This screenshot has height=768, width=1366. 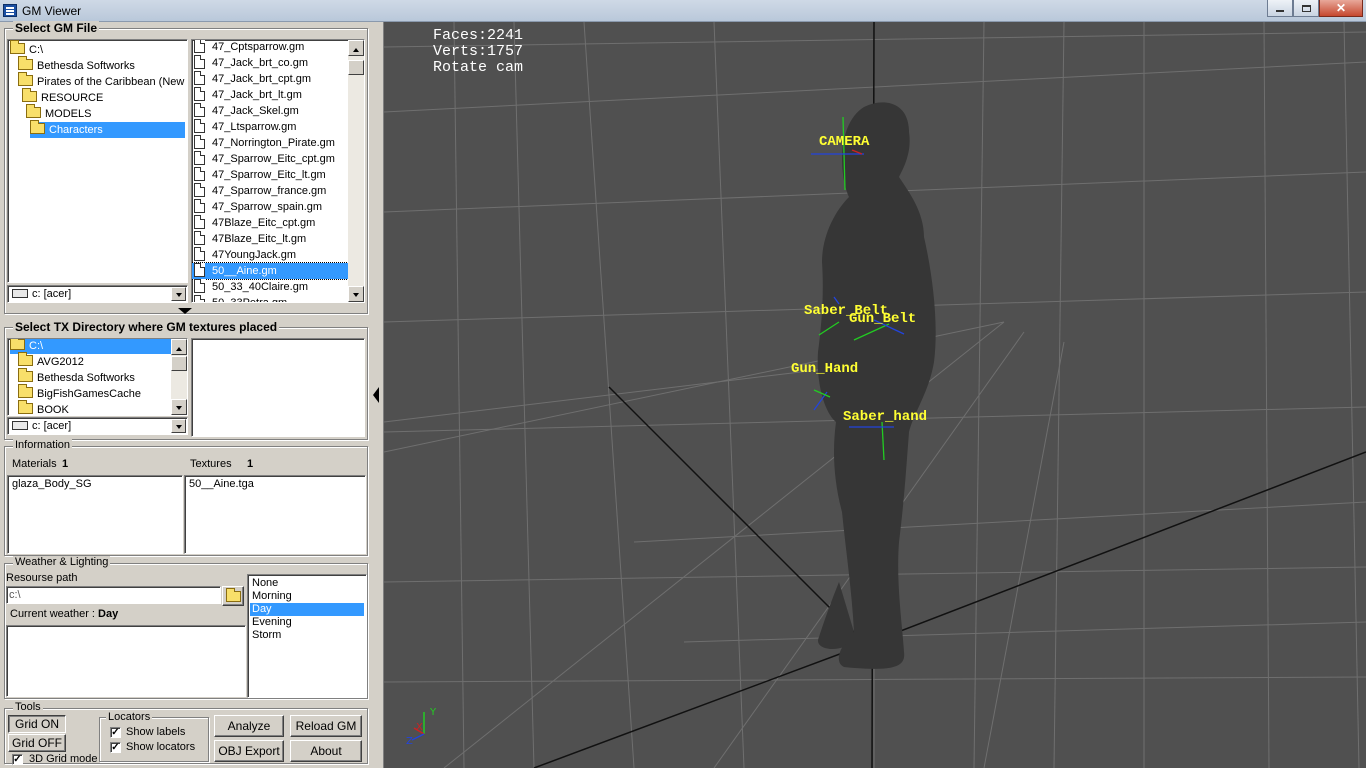 I want to click on gm-file-item: 50_33_40Claire.gm, so click(x=270, y=287).